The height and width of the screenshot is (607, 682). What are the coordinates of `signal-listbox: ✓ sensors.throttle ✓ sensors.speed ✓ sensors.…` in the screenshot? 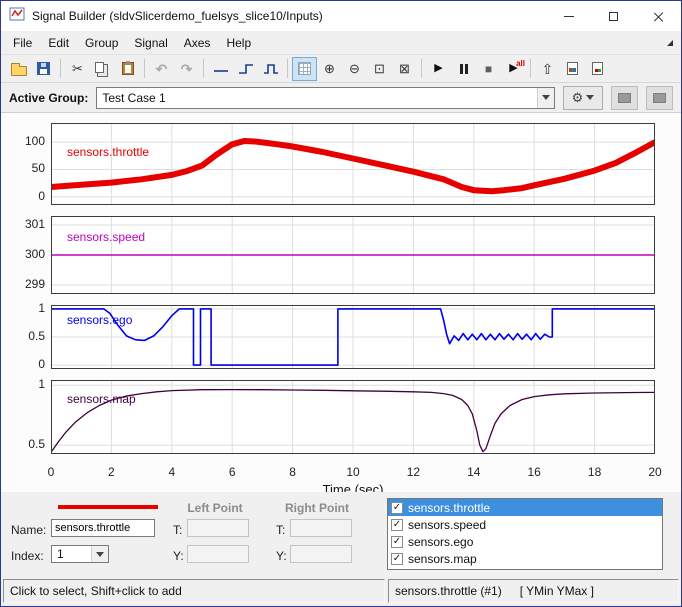 It's located at (525, 534).